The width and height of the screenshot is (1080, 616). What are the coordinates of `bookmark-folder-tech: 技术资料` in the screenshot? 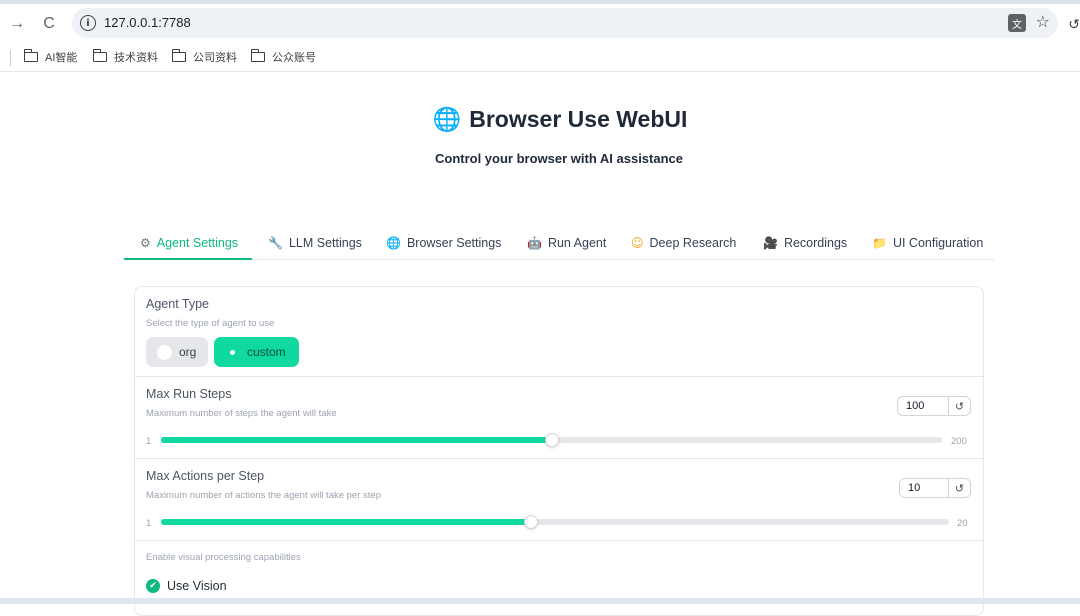 It's located at (125, 57).